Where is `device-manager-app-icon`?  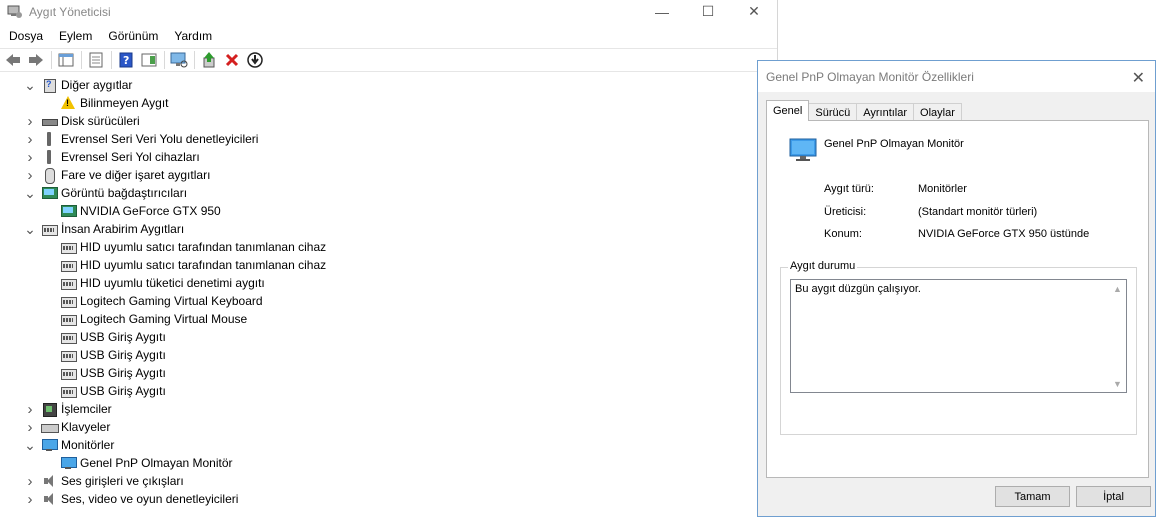 device-manager-app-icon is located at coordinates (15, 12).